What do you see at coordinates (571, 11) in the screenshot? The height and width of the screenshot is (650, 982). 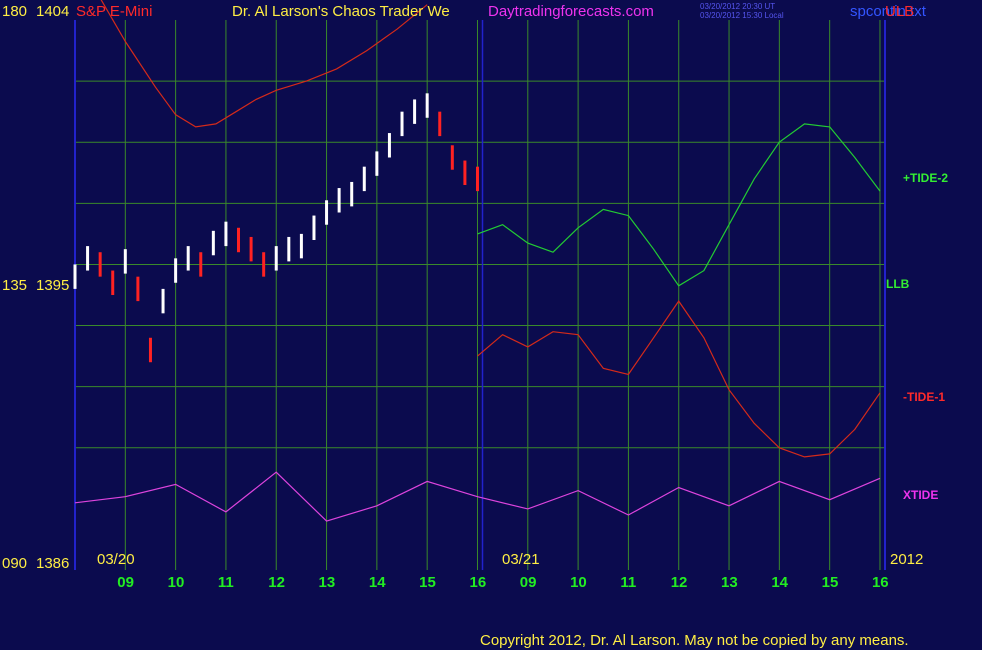 I see `site-label: Daytradingforecasts.com` at bounding box center [571, 11].